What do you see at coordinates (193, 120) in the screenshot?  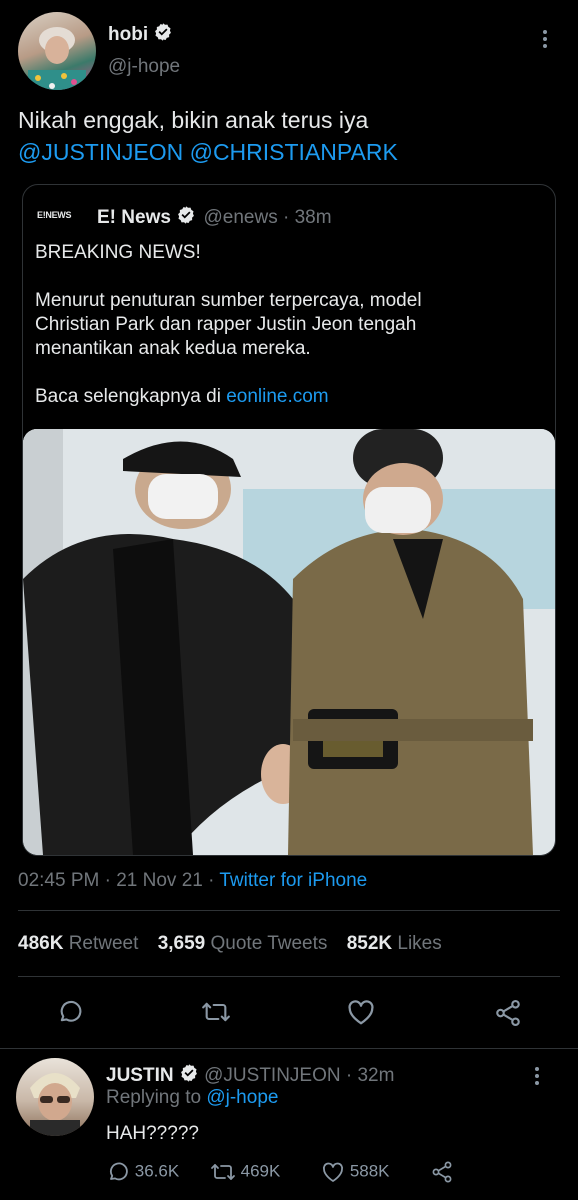 I see `tweet-text: Nikah enggak, bikin anak terus iya` at bounding box center [193, 120].